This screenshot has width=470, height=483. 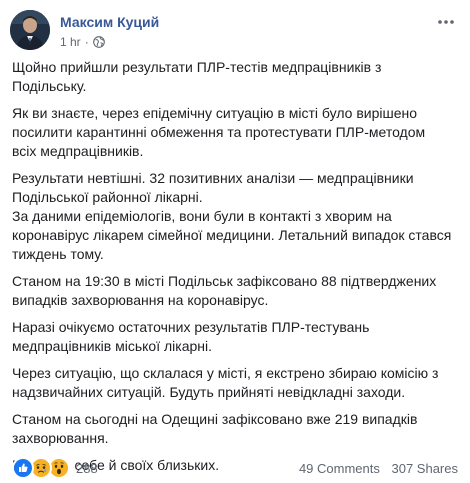 What do you see at coordinates (30, 30) in the screenshot?
I see `avatar` at bounding box center [30, 30].